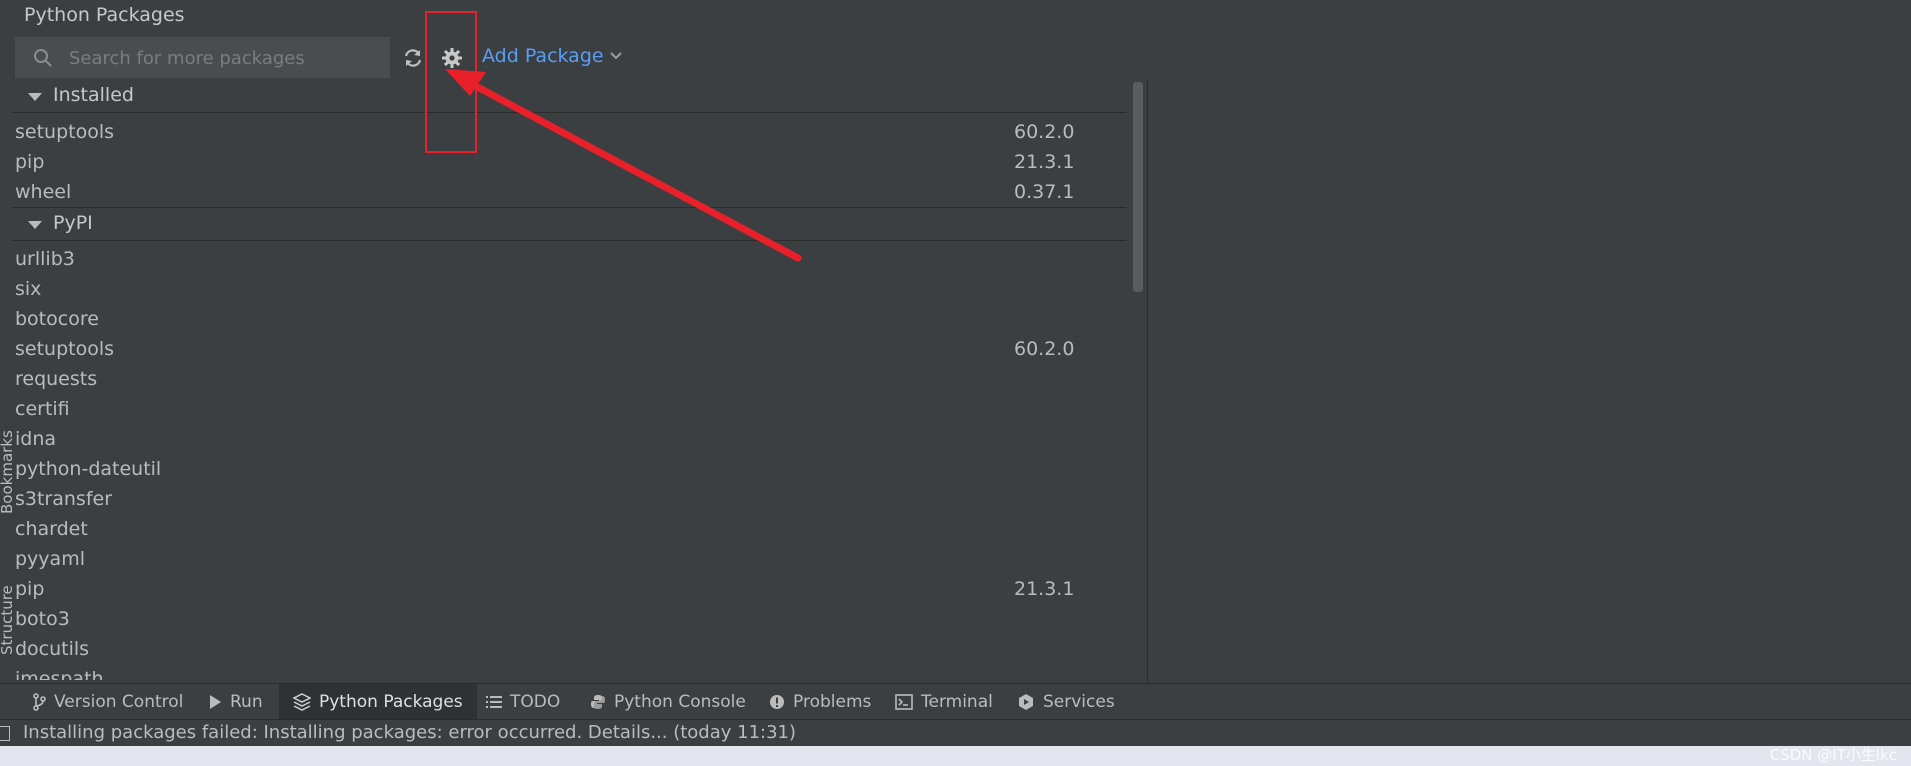 The image size is (1911, 766). I want to click on package-row: urllib3, so click(569, 260).